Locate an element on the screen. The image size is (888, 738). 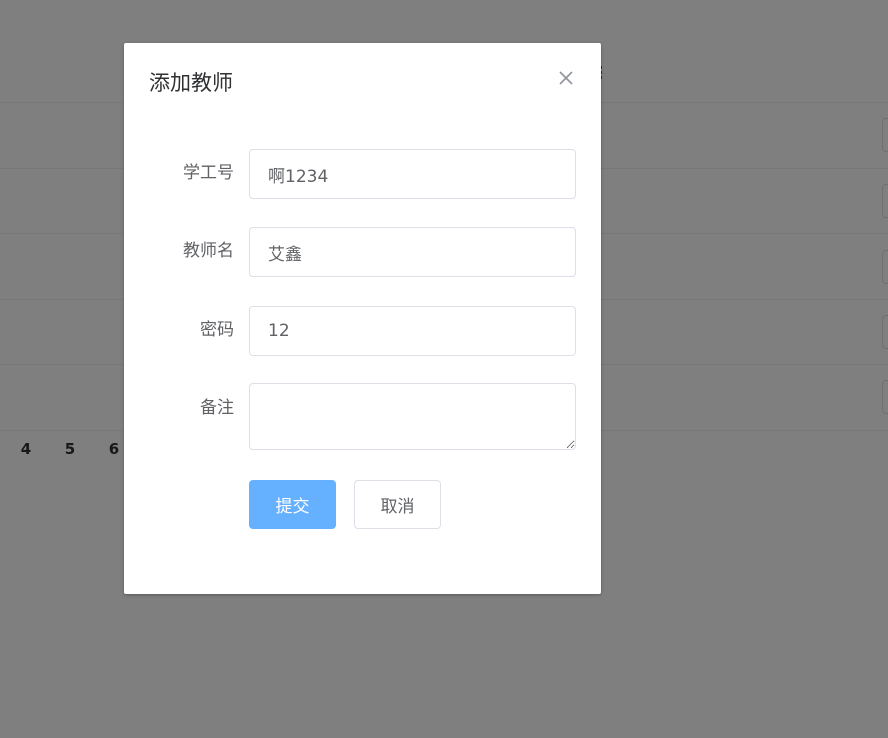
staff-id-input is located at coordinates (412, 174).